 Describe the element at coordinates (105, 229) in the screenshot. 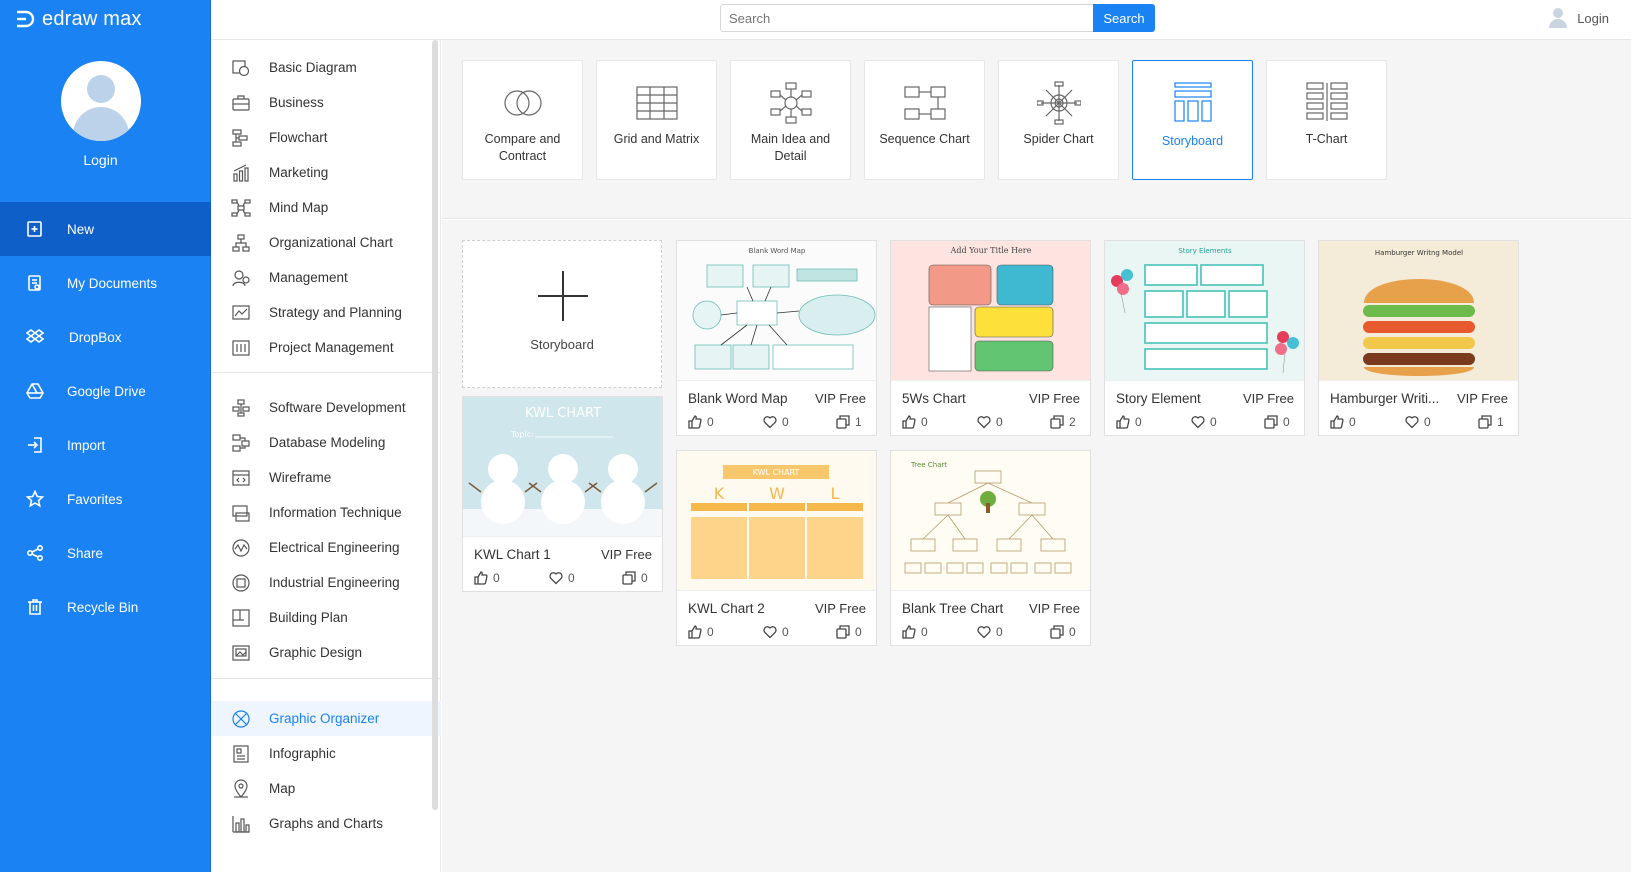

I see `nav-item-new: New` at that location.